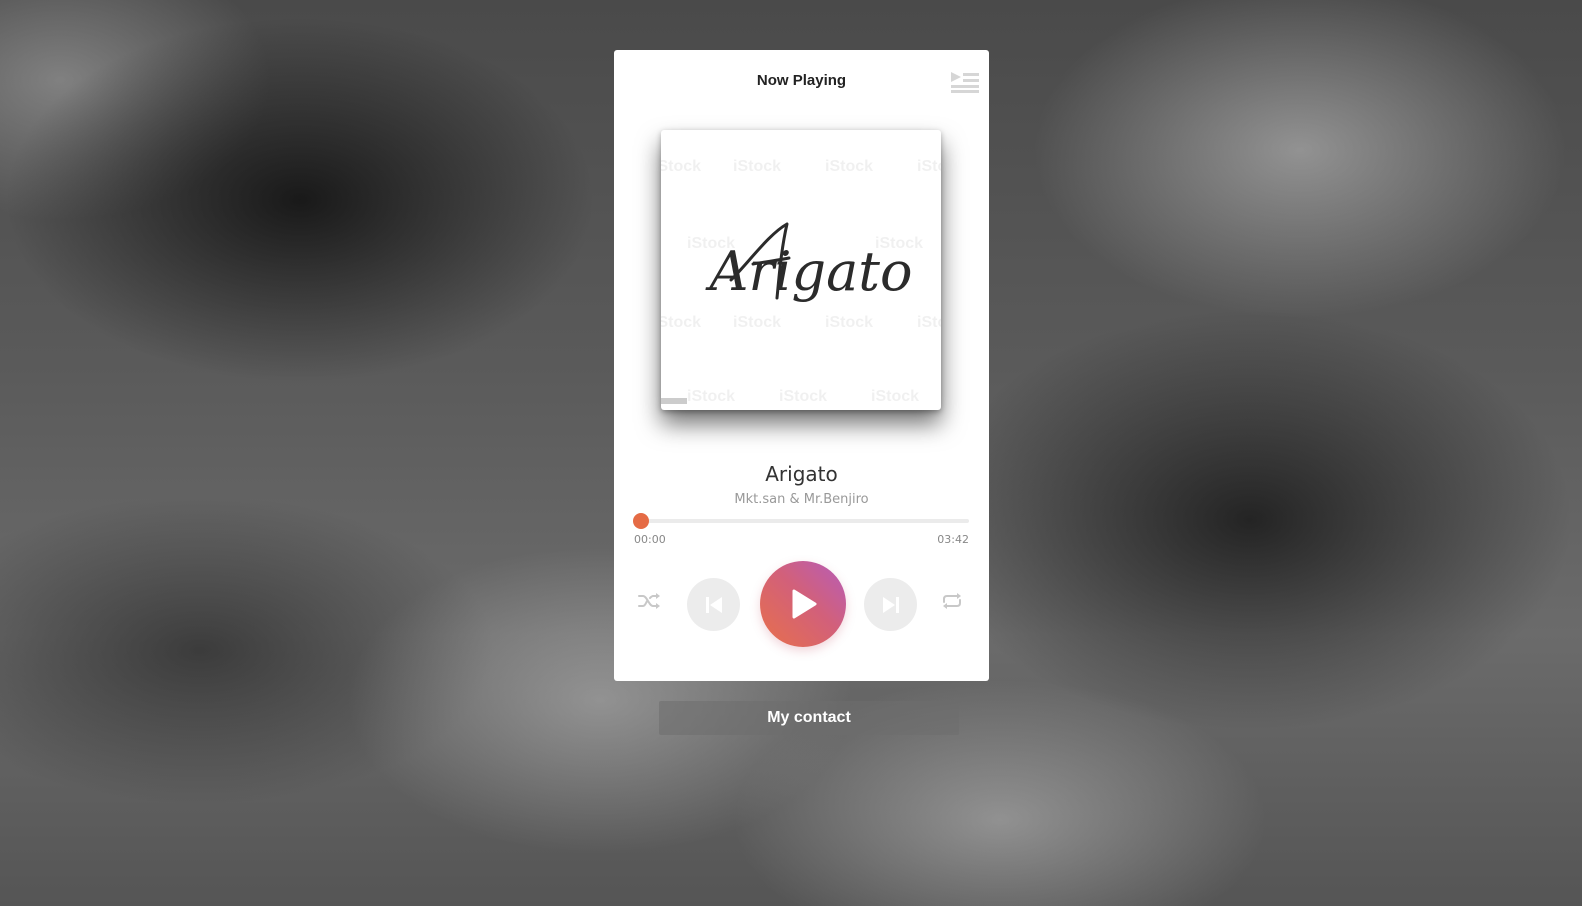 The width and height of the screenshot is (1582, 906). I want to click on play-icon, so click(804, 604).